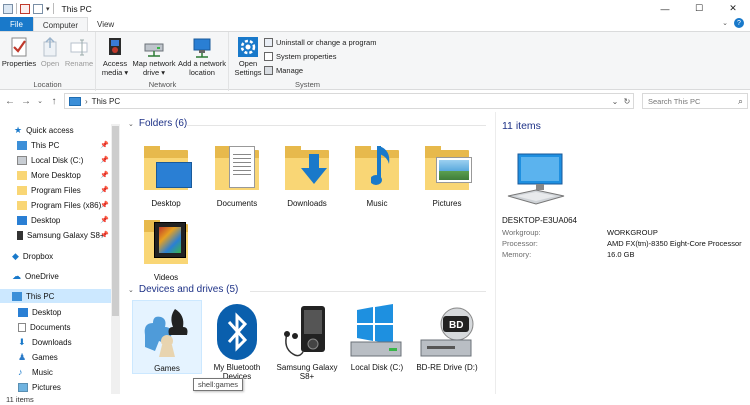 The height and width of the screenshot is (405, 750). Describe the element at coordinates (64, 205) in the screenshot. I see `sidebar-item-program-files-x86: Program Files (x86) 📌` at that location.